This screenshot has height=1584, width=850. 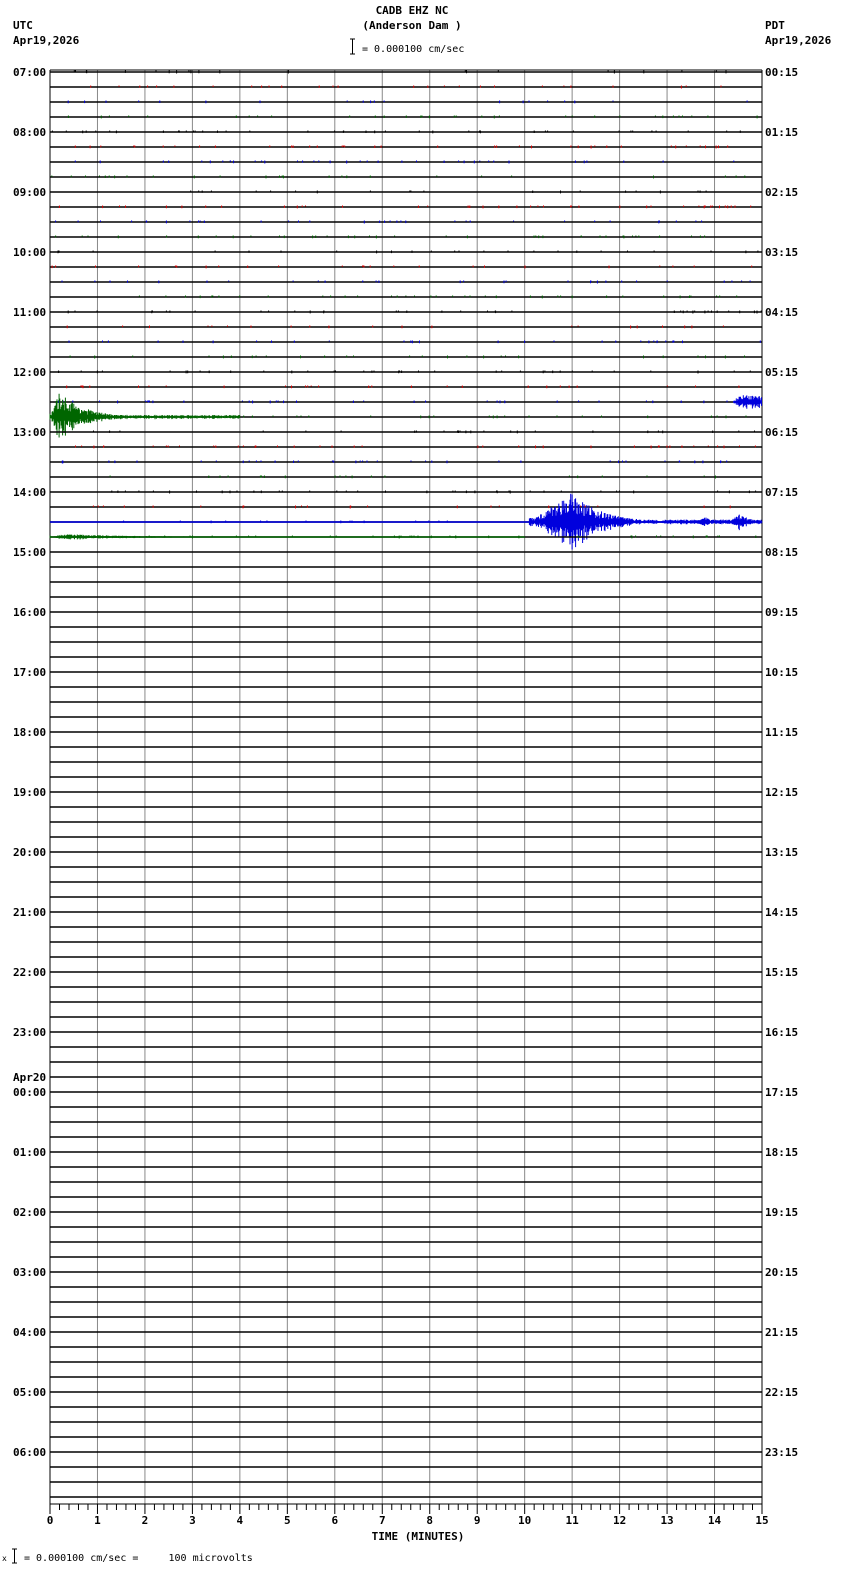 I want to click on utc-hour-label: 06:00, so click(x=29, y=1452).